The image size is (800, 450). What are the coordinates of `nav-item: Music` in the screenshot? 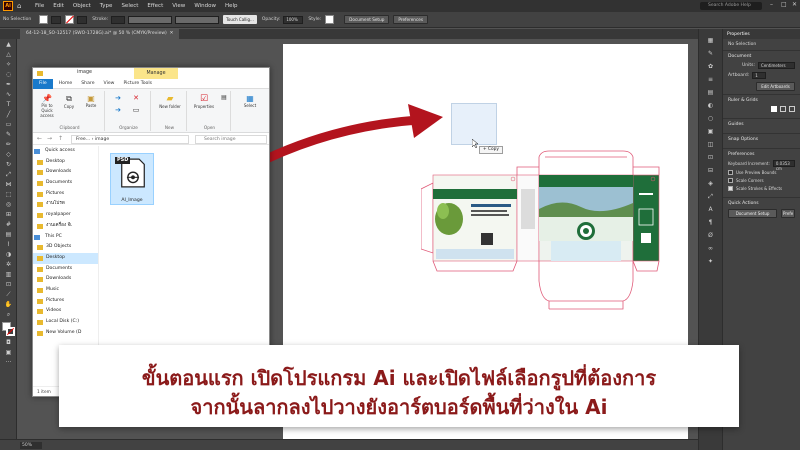 It's located at (65, 290).